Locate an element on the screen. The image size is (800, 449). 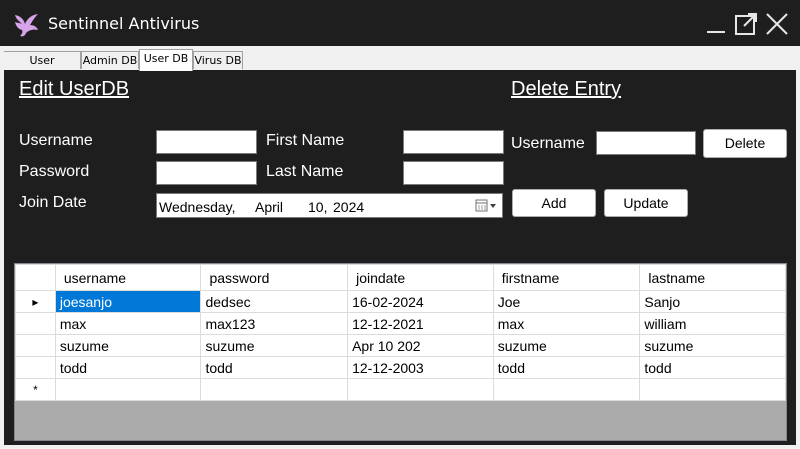
delete-username-label: Username is located at coordinates (548, 143).